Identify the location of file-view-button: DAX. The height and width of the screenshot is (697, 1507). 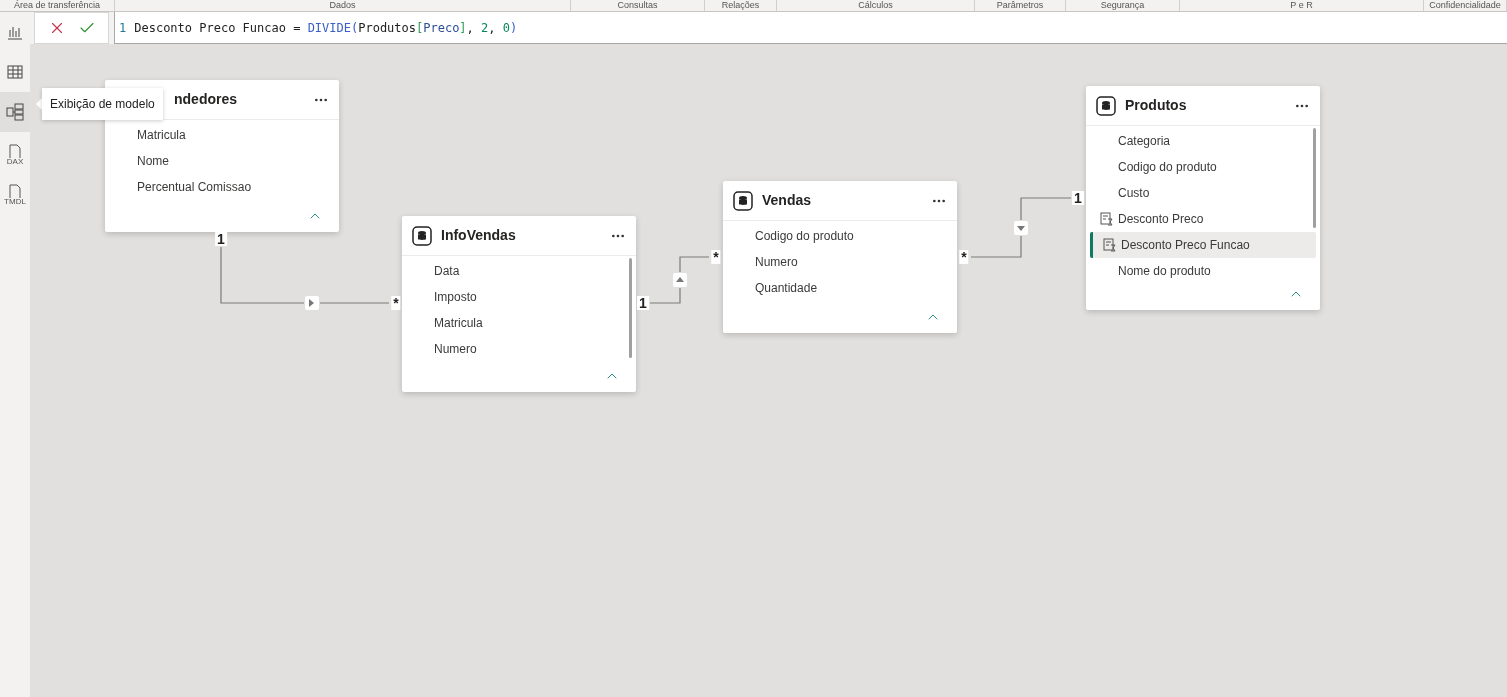
(15, 152).